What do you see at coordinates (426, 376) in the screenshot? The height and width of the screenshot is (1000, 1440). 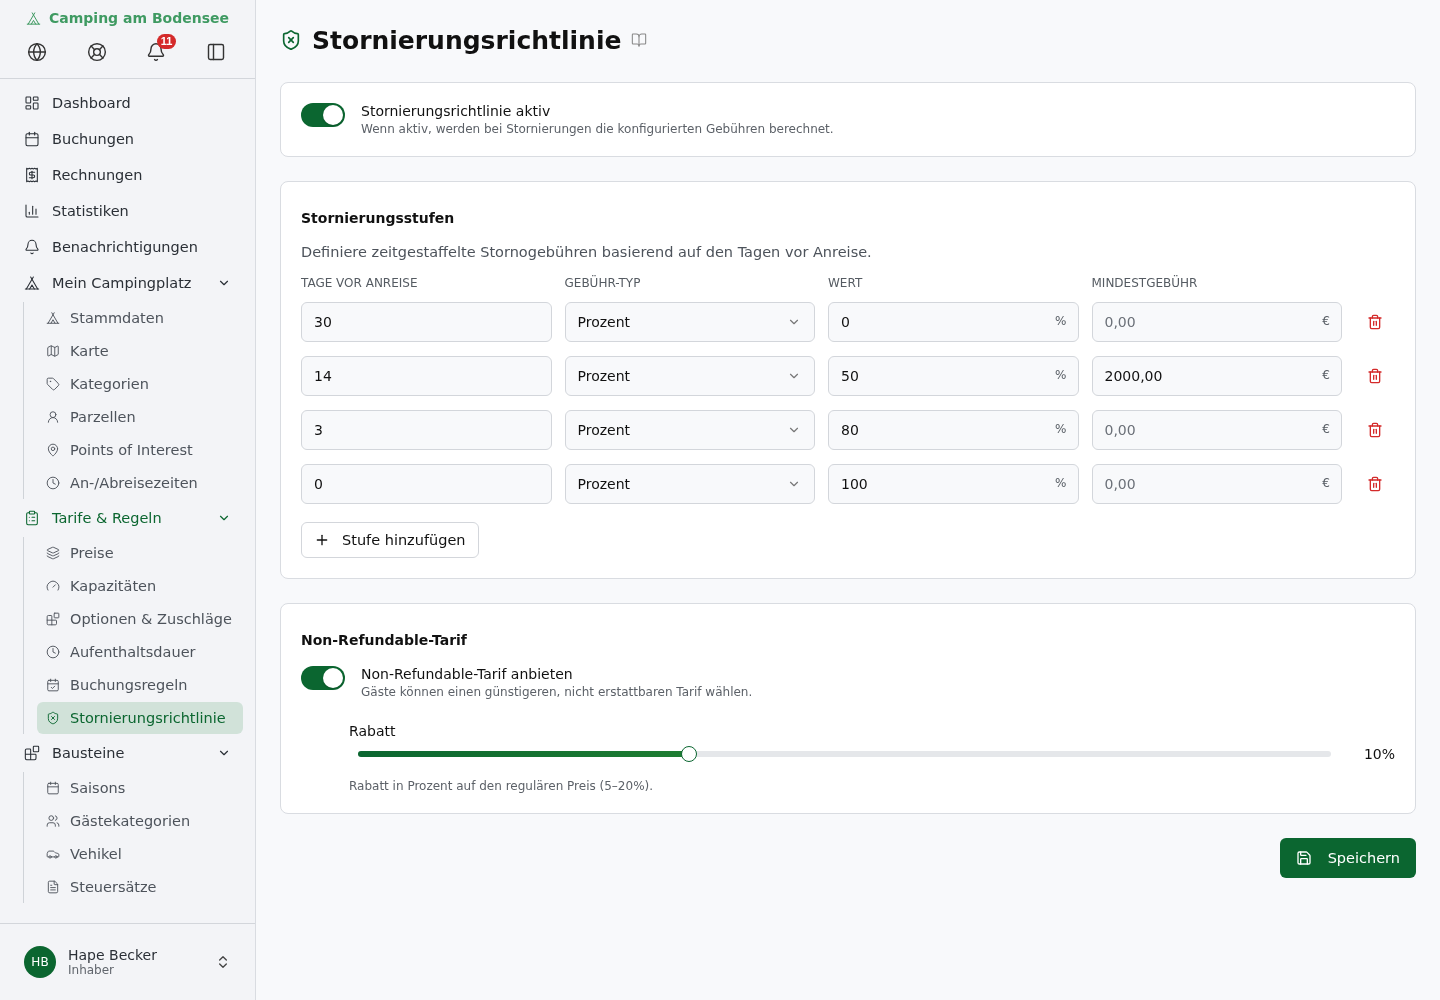 I see `days-field: 14` at bounding box center [426, 376].